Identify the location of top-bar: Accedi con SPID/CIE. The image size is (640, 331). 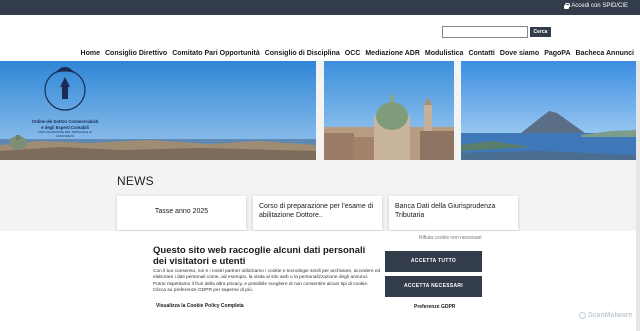
(320, 7).